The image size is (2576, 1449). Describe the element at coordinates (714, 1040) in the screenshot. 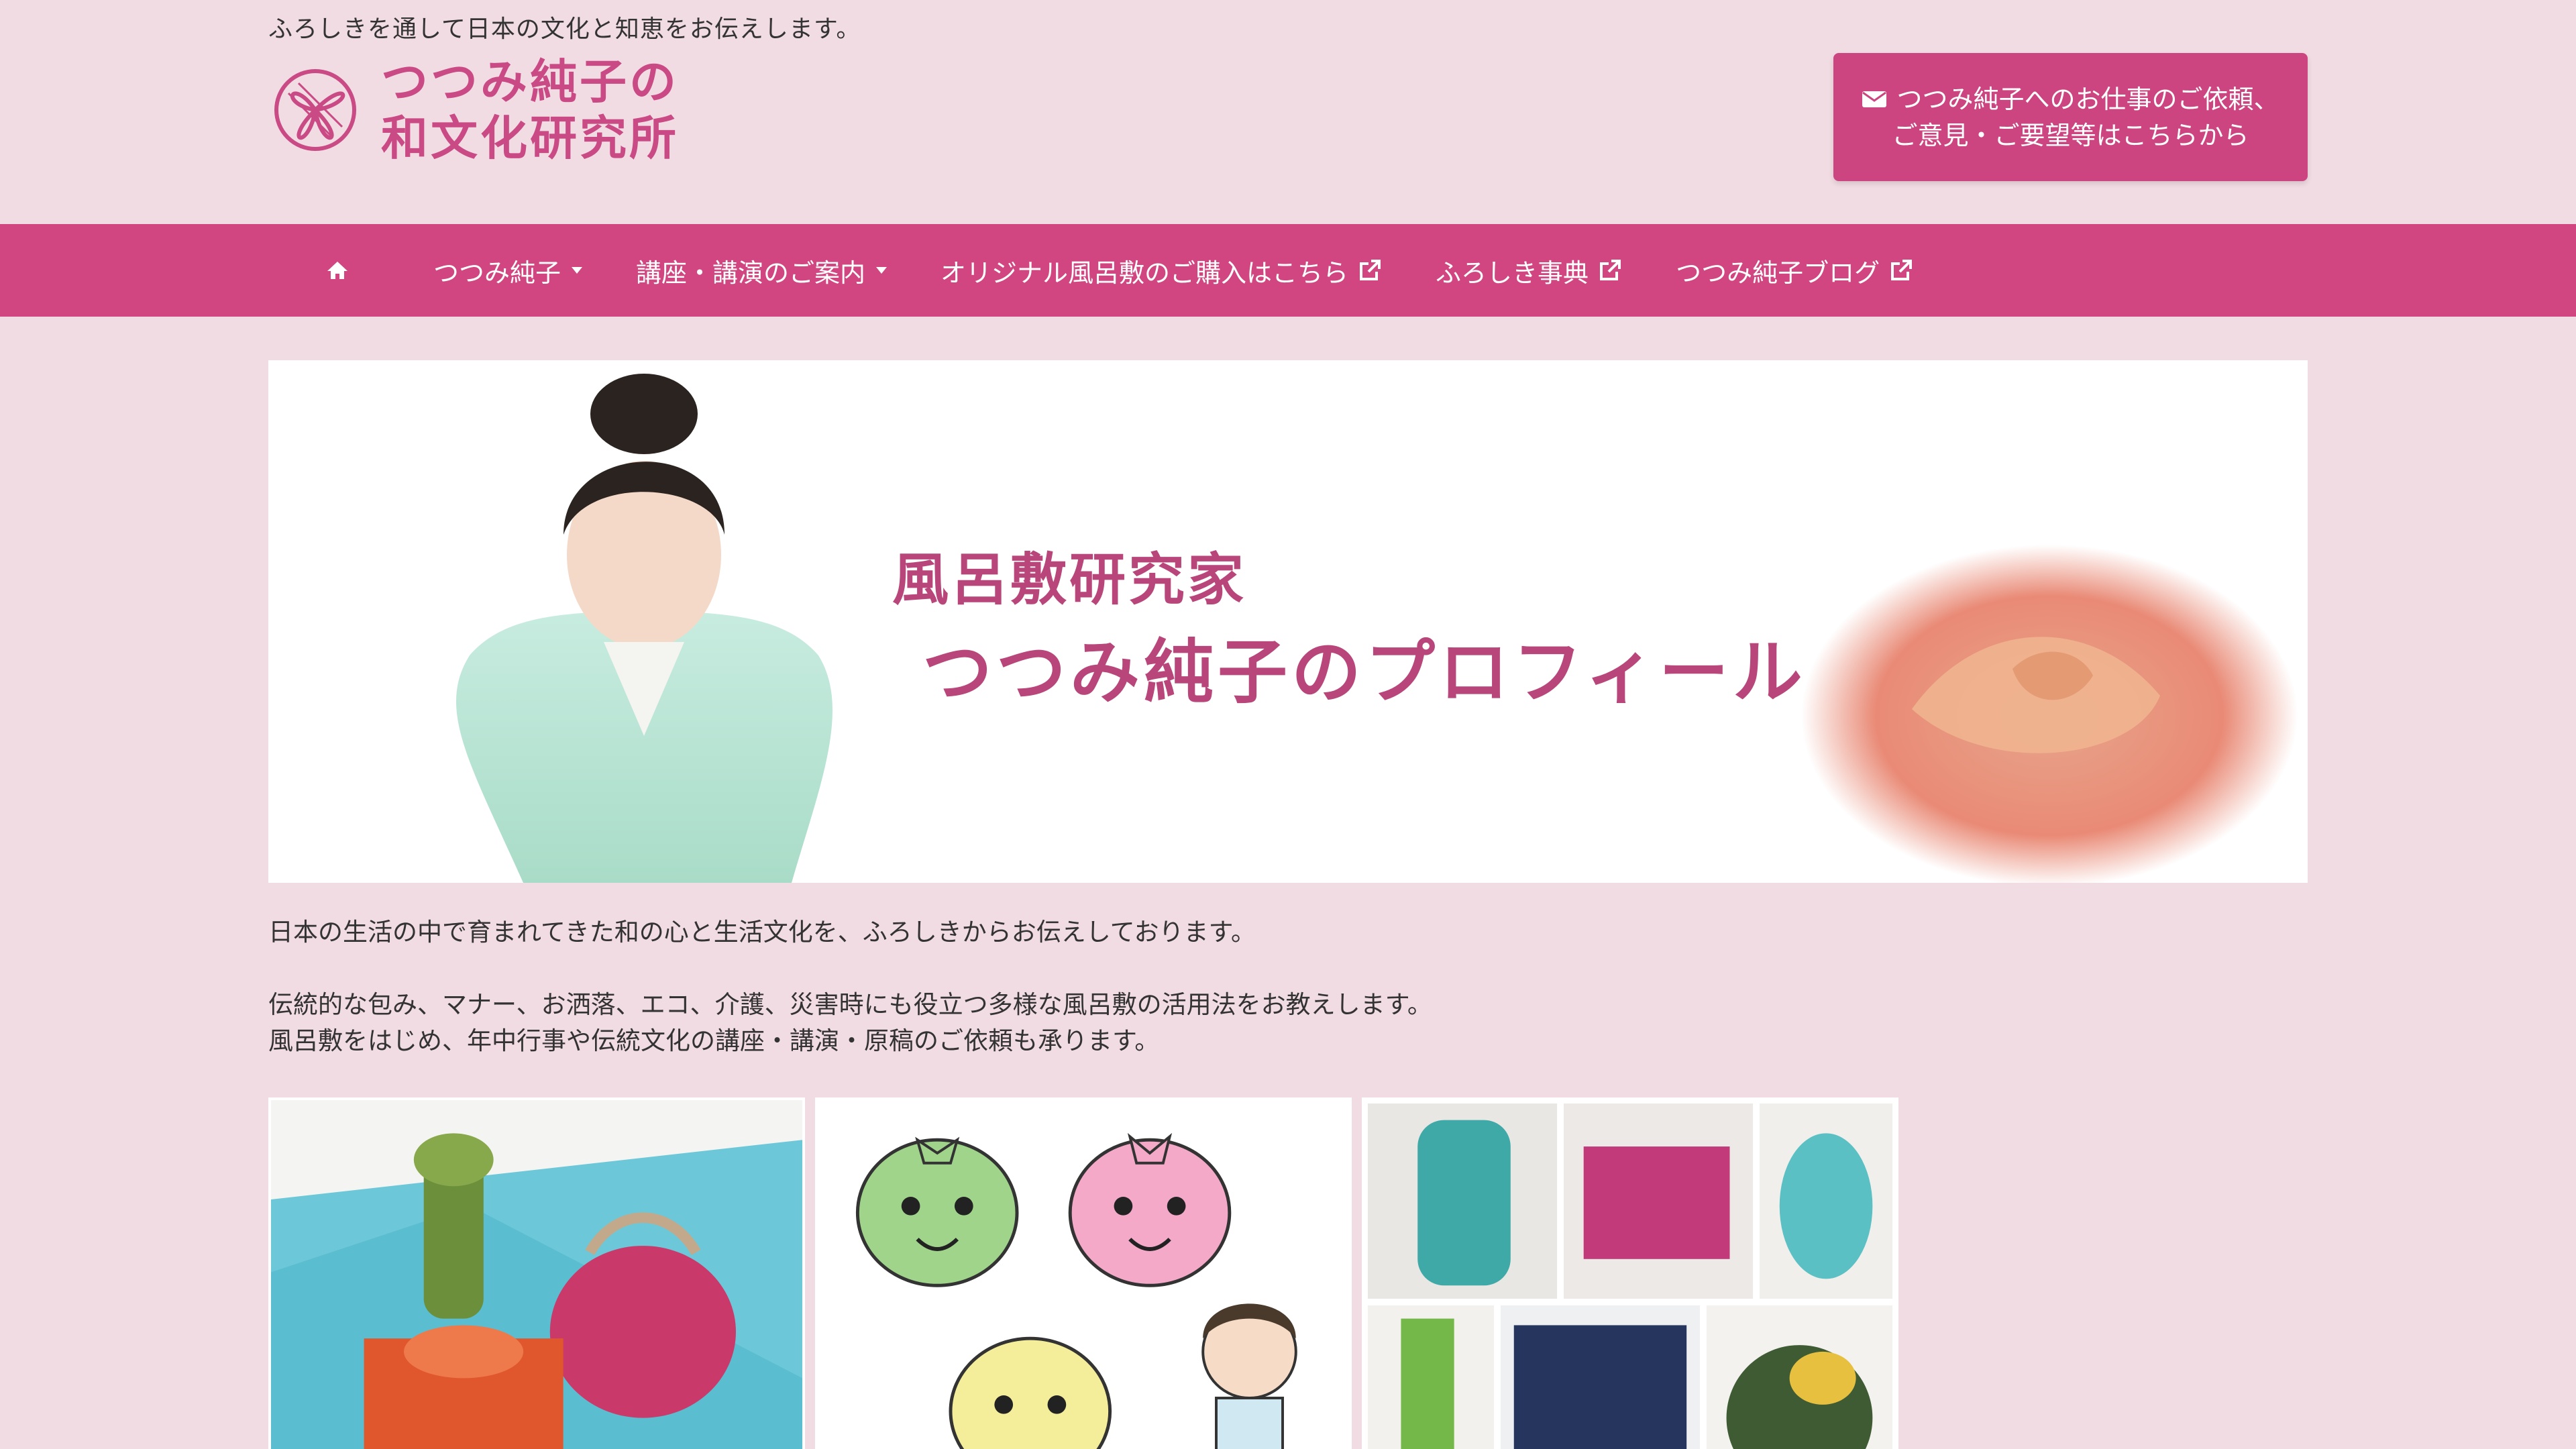

I see `intro-paragraph-2b: 風呂敷をはじめ、年中行事や伝統文化の講座・講演・原稿のご依頼も承ります。` at that location.